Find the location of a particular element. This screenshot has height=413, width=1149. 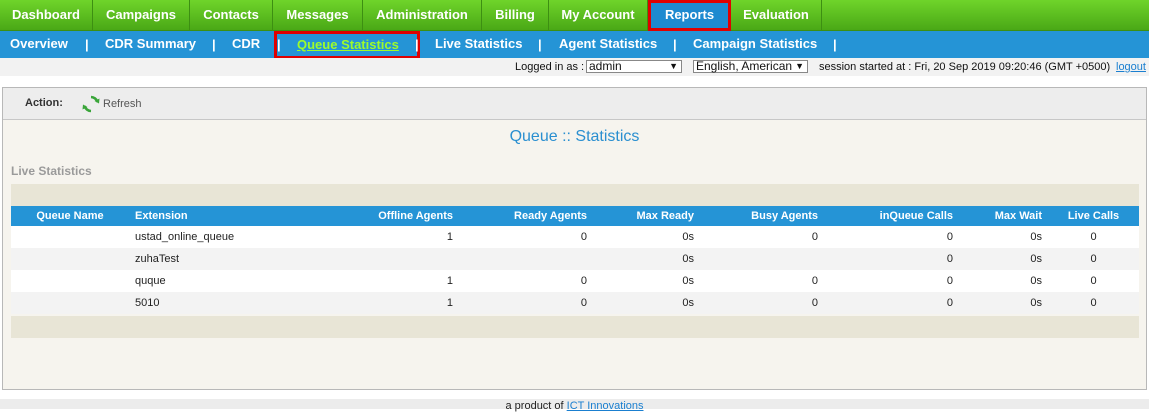

cell-extension: ustad_online_queue is located at coordinates (229, 237).